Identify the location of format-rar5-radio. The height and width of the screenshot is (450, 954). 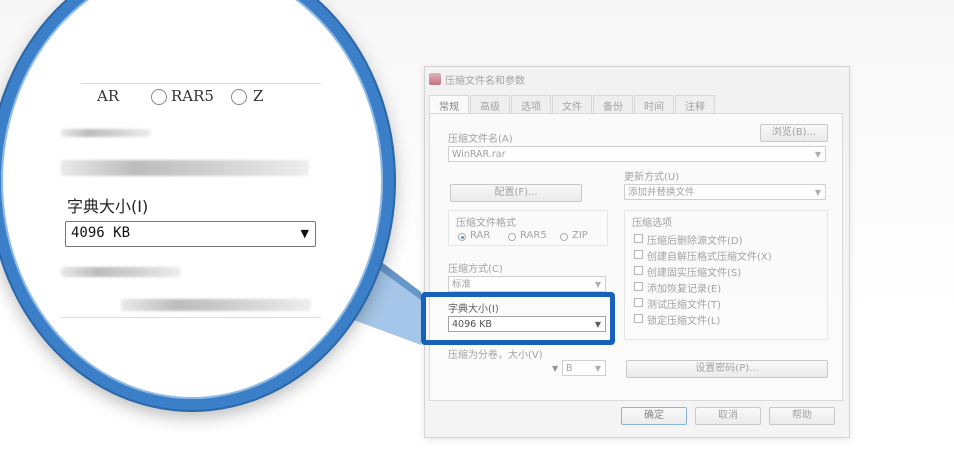
(159, 97).